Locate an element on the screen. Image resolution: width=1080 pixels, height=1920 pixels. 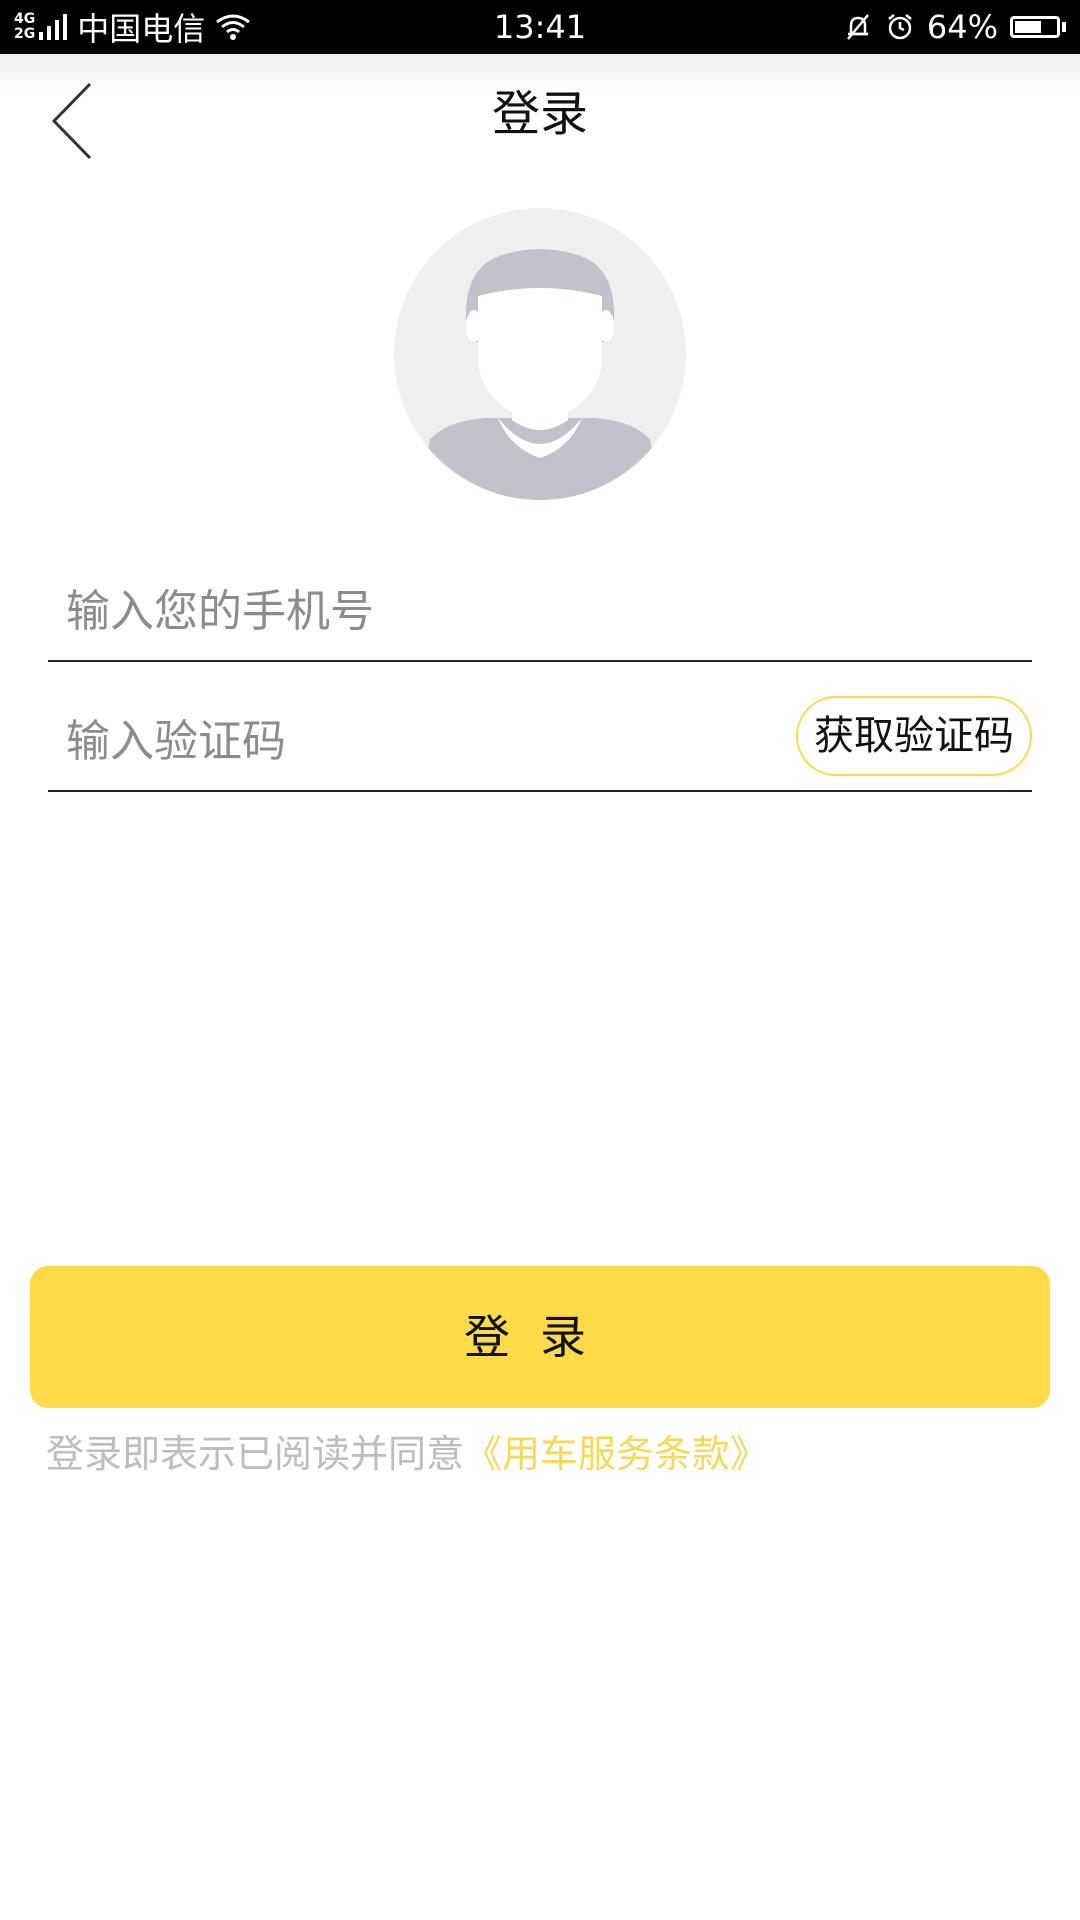
phone-input is located at coordinates (416, 611).